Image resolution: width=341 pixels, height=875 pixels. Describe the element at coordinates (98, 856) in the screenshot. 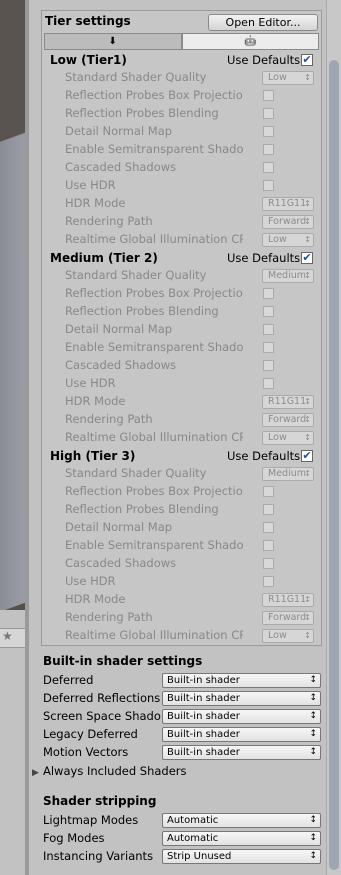

I see `stripping-field-label: Instancing Variants` at that location.